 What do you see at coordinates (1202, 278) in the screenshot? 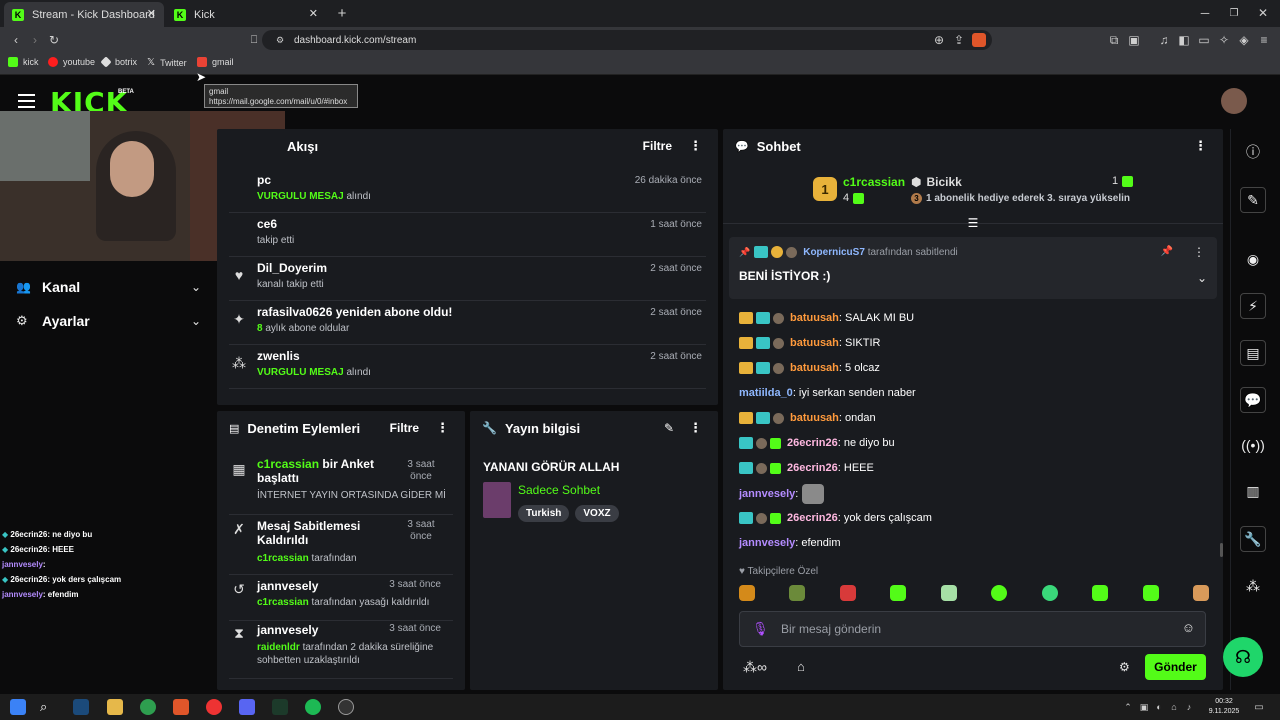
I see `chevron-down-icon: ⌄` at bounding box center [1202, 278].